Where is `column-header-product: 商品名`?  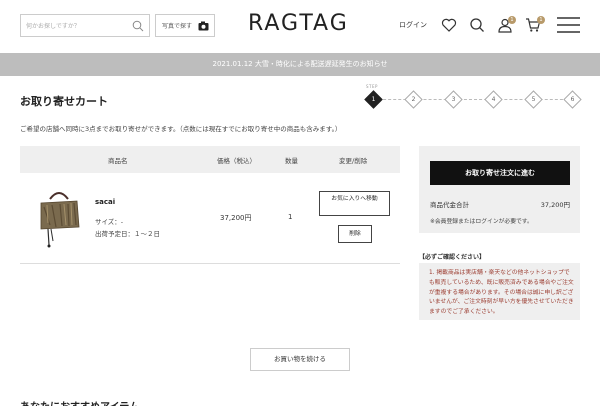 column-header-product: 商品名 is located at coordinates (118, 161).